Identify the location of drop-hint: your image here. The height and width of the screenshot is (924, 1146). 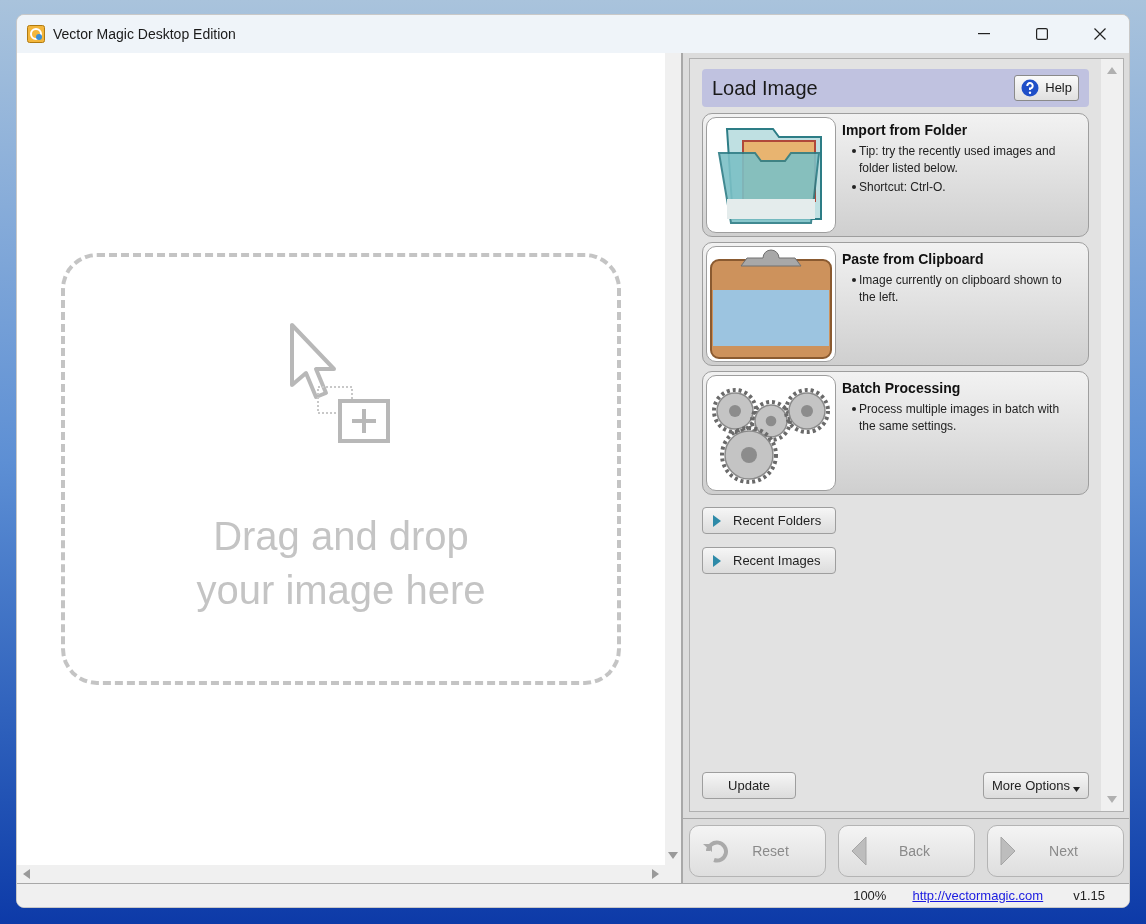
(341, 590).